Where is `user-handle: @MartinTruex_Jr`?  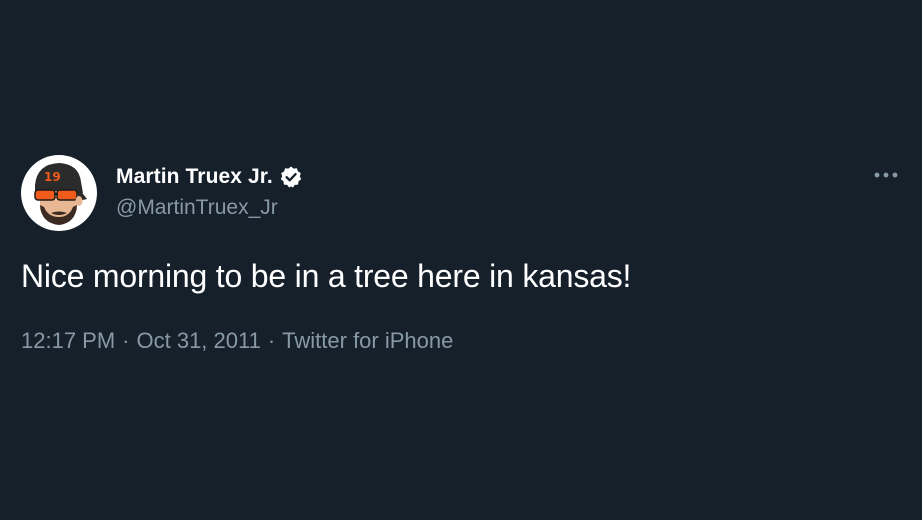
user-handle: @MartinTruex_Jr is located at coordinates (197, 208).